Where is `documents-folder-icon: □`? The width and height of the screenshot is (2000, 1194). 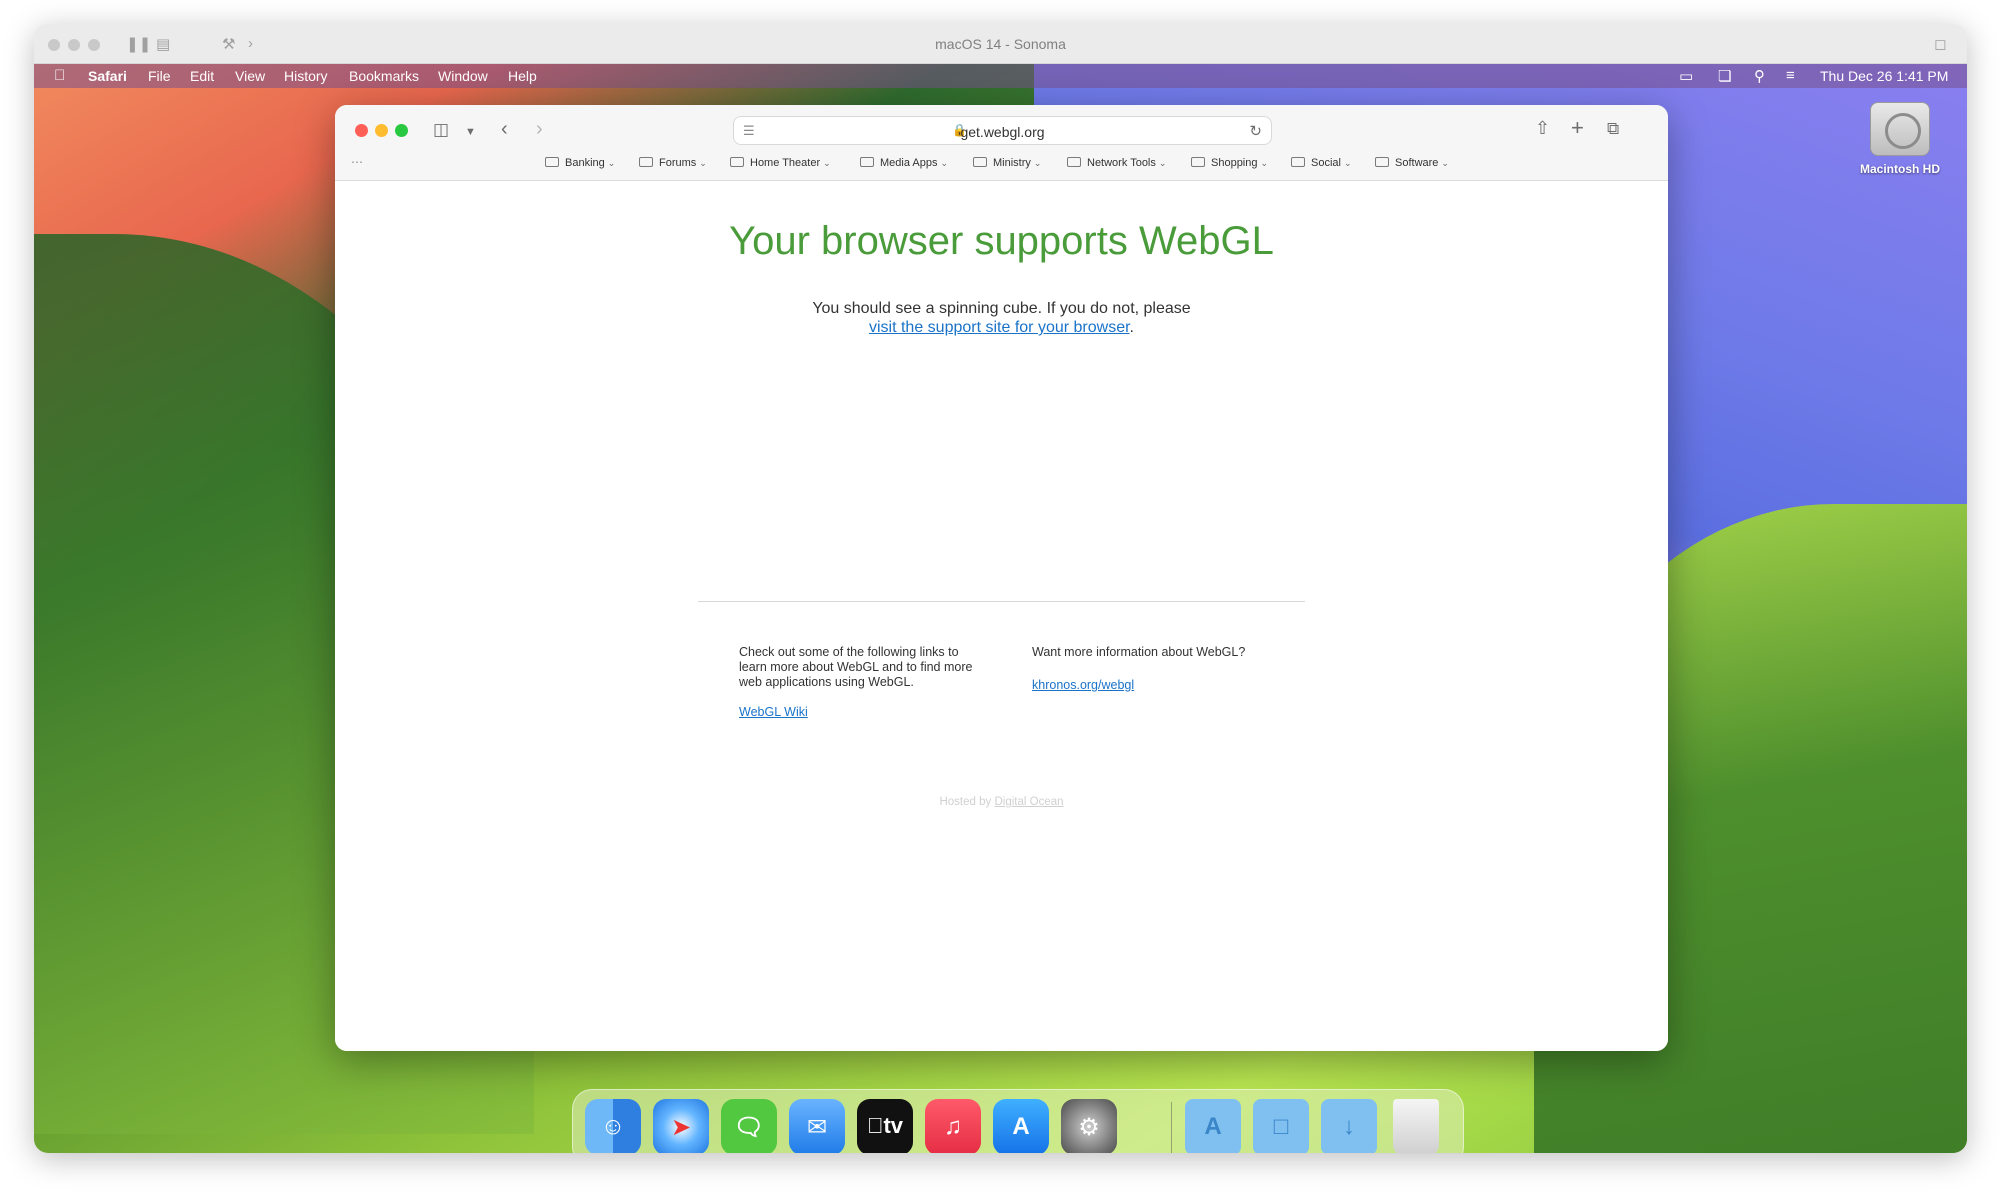
documents-folder-icon: □ is located at coordinates (1281, 1126).